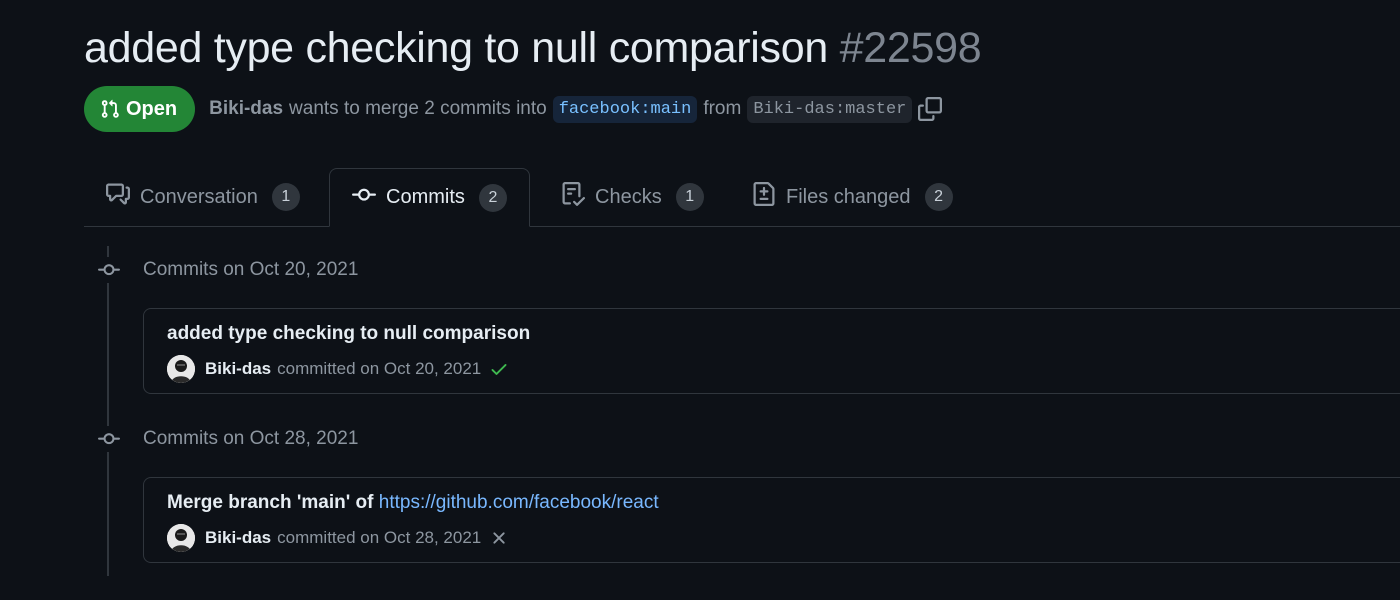 Image resolution: width=1400 pixels, height=600 pixels. I want to click on commit-date-text: committed on Oct 28, 2021, so click(379, 537).